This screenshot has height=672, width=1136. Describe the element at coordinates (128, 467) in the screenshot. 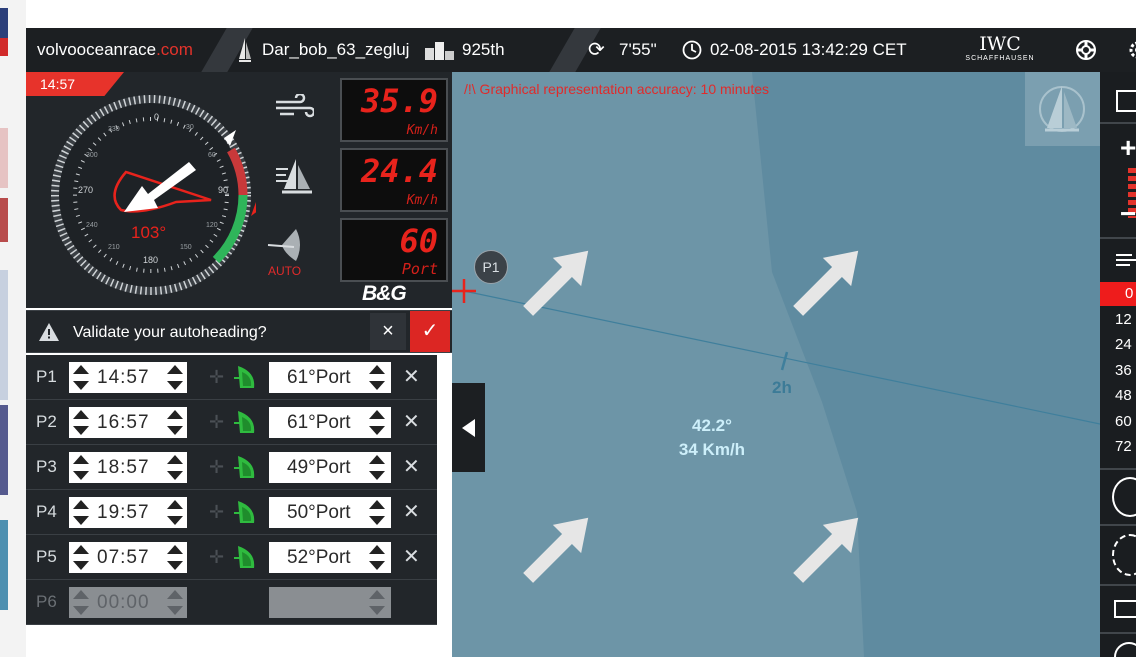

I see `program-time-field: 18:57` at that location.